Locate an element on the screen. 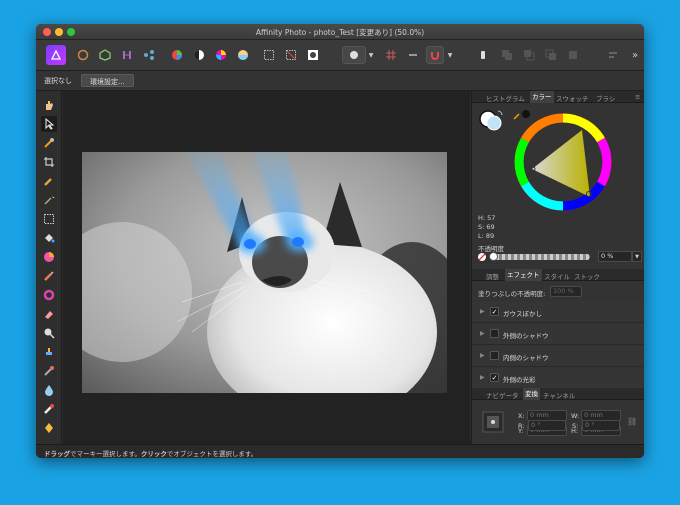 The image size is (680, 505). color-picker-tool-icon is located at coordinates (49, 143).